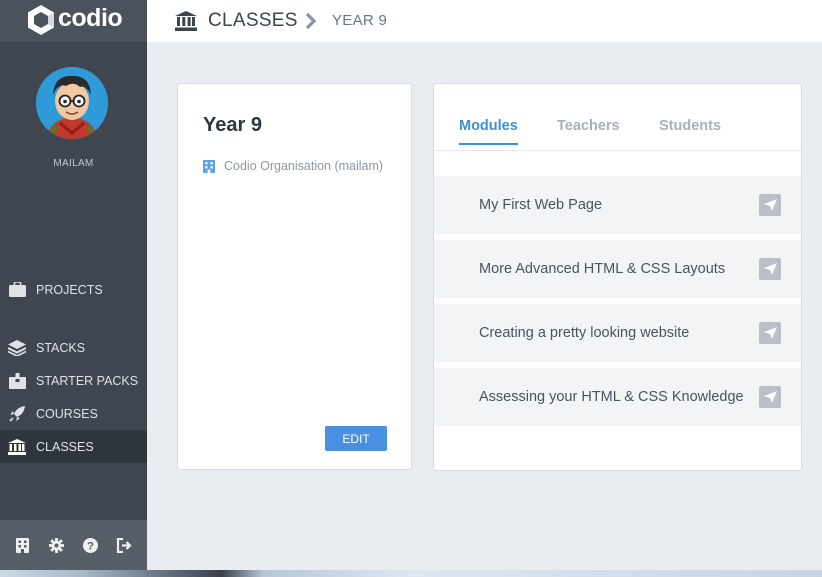 Image resolution: width=822 pixels, height=577 pixels. I want to click on sidebar-item-classes: CLASSES, so click(73, 446).